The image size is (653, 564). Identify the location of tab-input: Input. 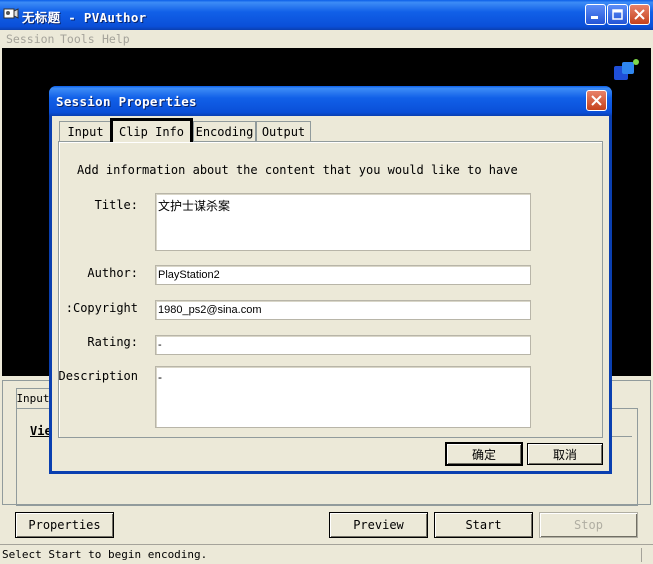
(85, 131).